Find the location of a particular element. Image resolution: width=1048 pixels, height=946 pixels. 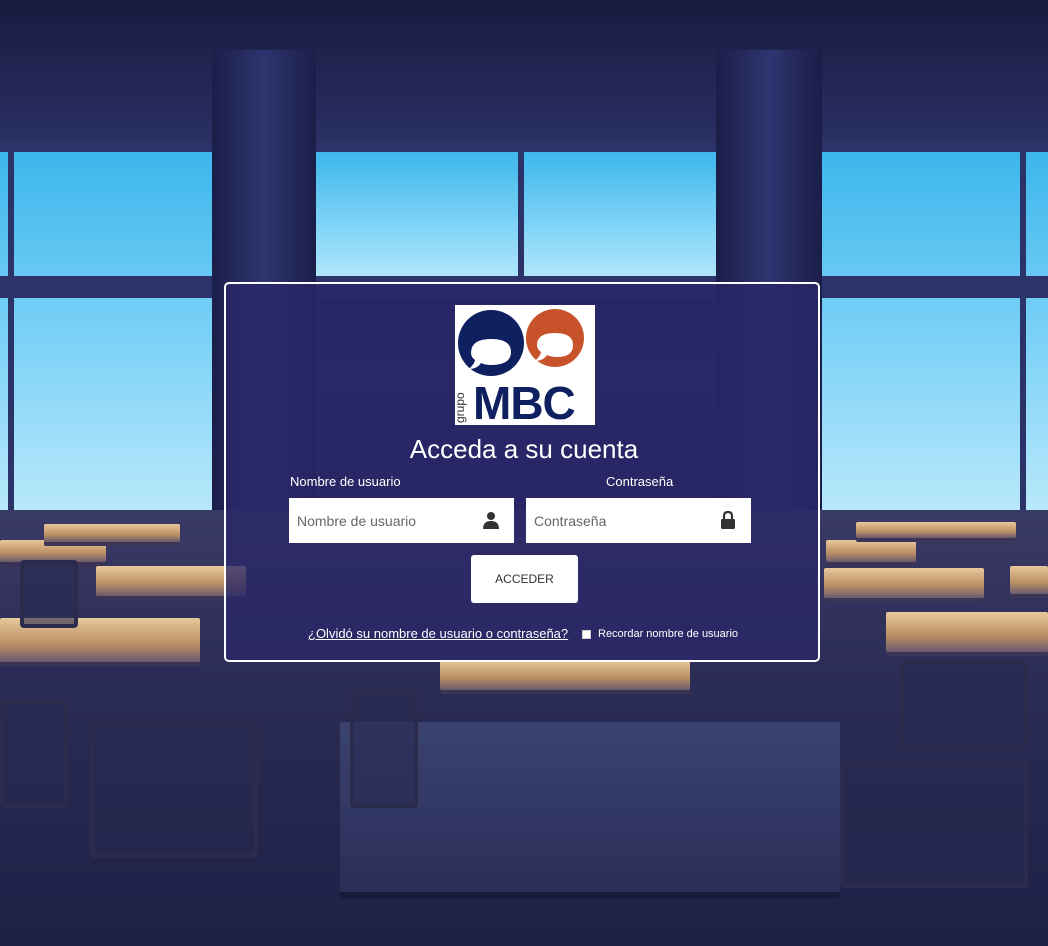

password-field is located at coordinates (638, 520).